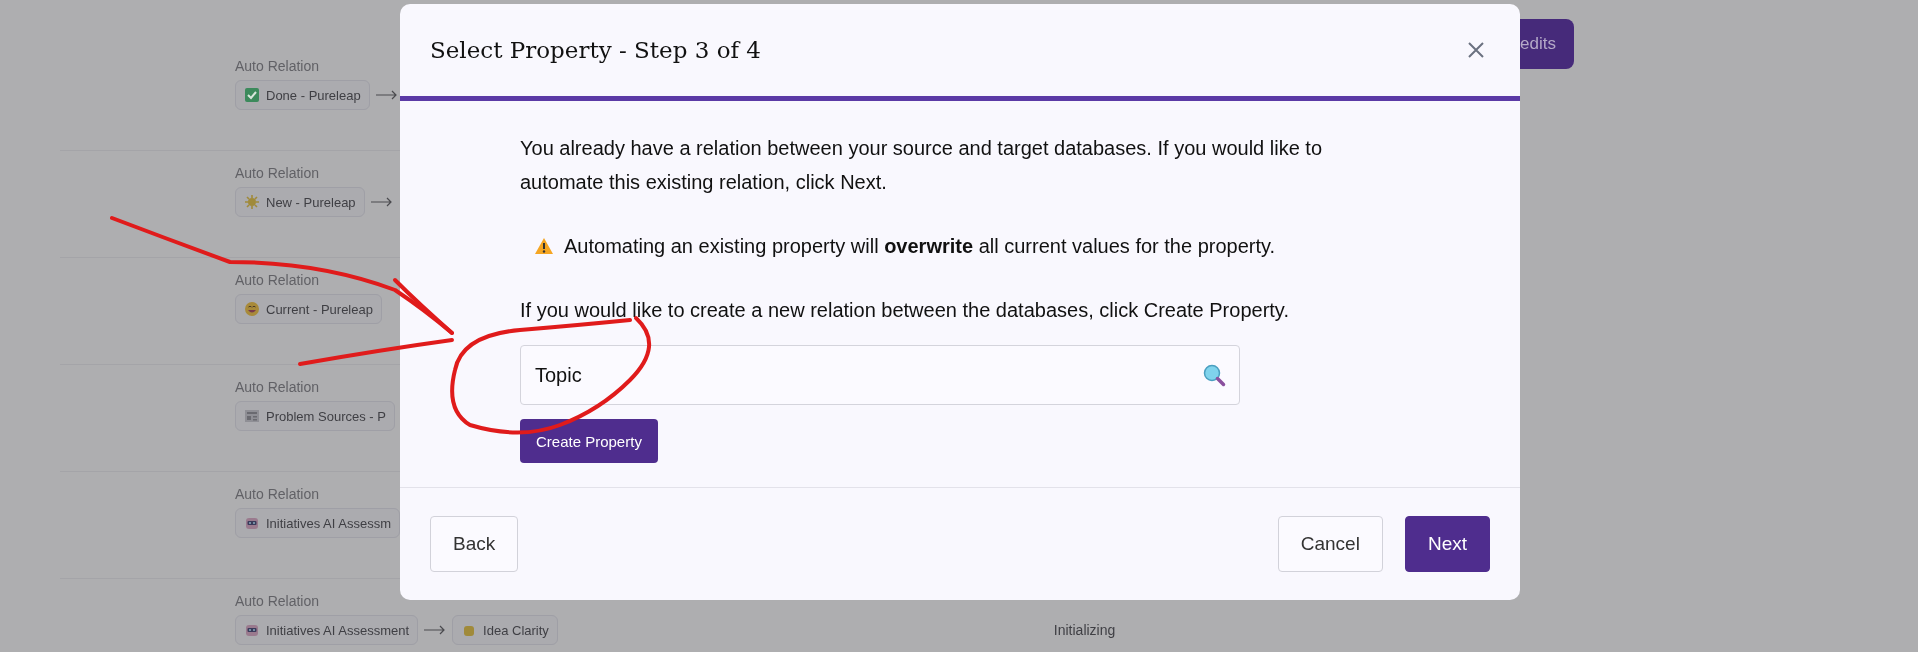 Image resolution: width=1918 pixels, height=652 pixels. What do you see at coordinates (544, 246) in the screenshot?
I see `warning-icon` at bounding box center [544, 246].